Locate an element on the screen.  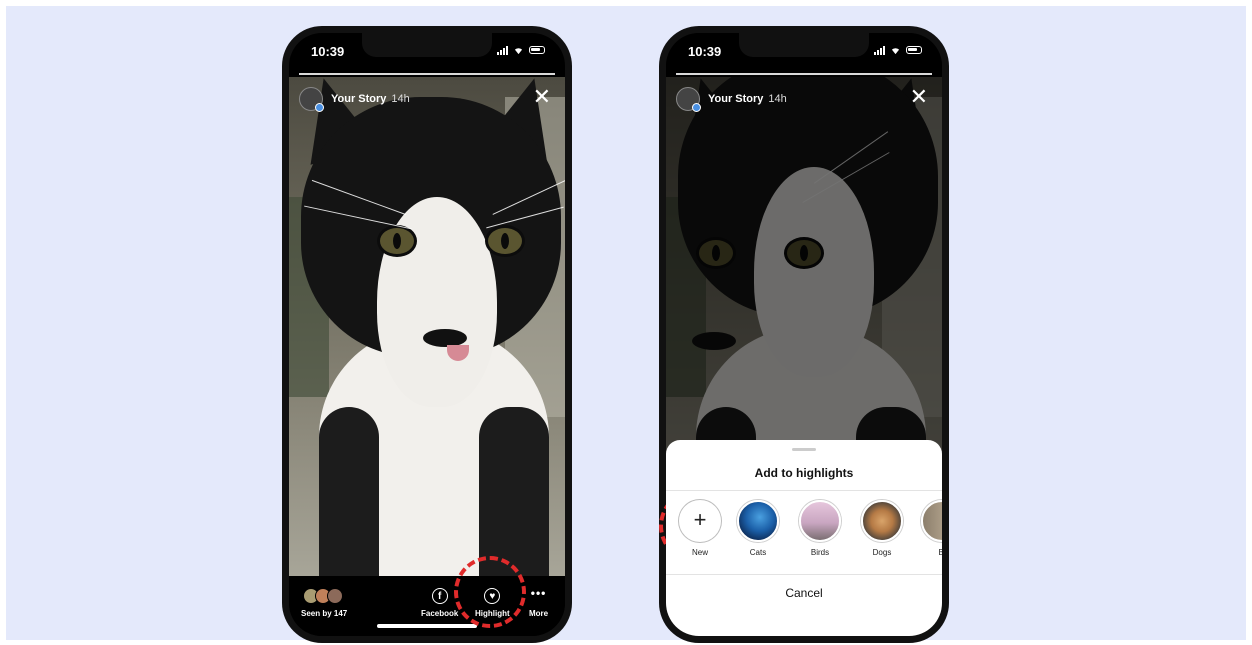
highlight-birds: Birds is located at coordinates (820, 528).